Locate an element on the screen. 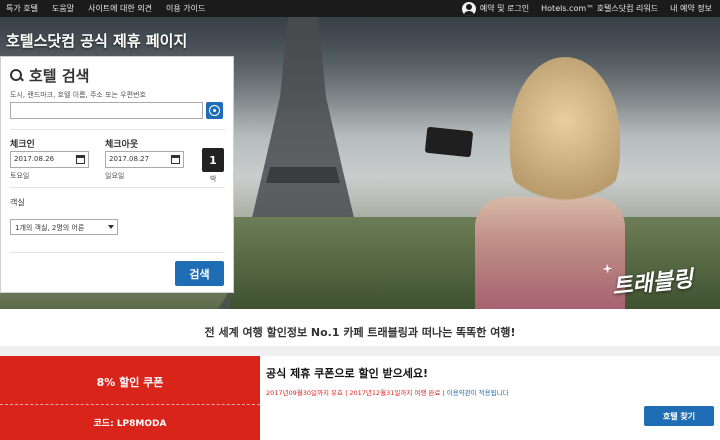  login-link: 예약 및 로그인 is located at coordinates (504, 8).